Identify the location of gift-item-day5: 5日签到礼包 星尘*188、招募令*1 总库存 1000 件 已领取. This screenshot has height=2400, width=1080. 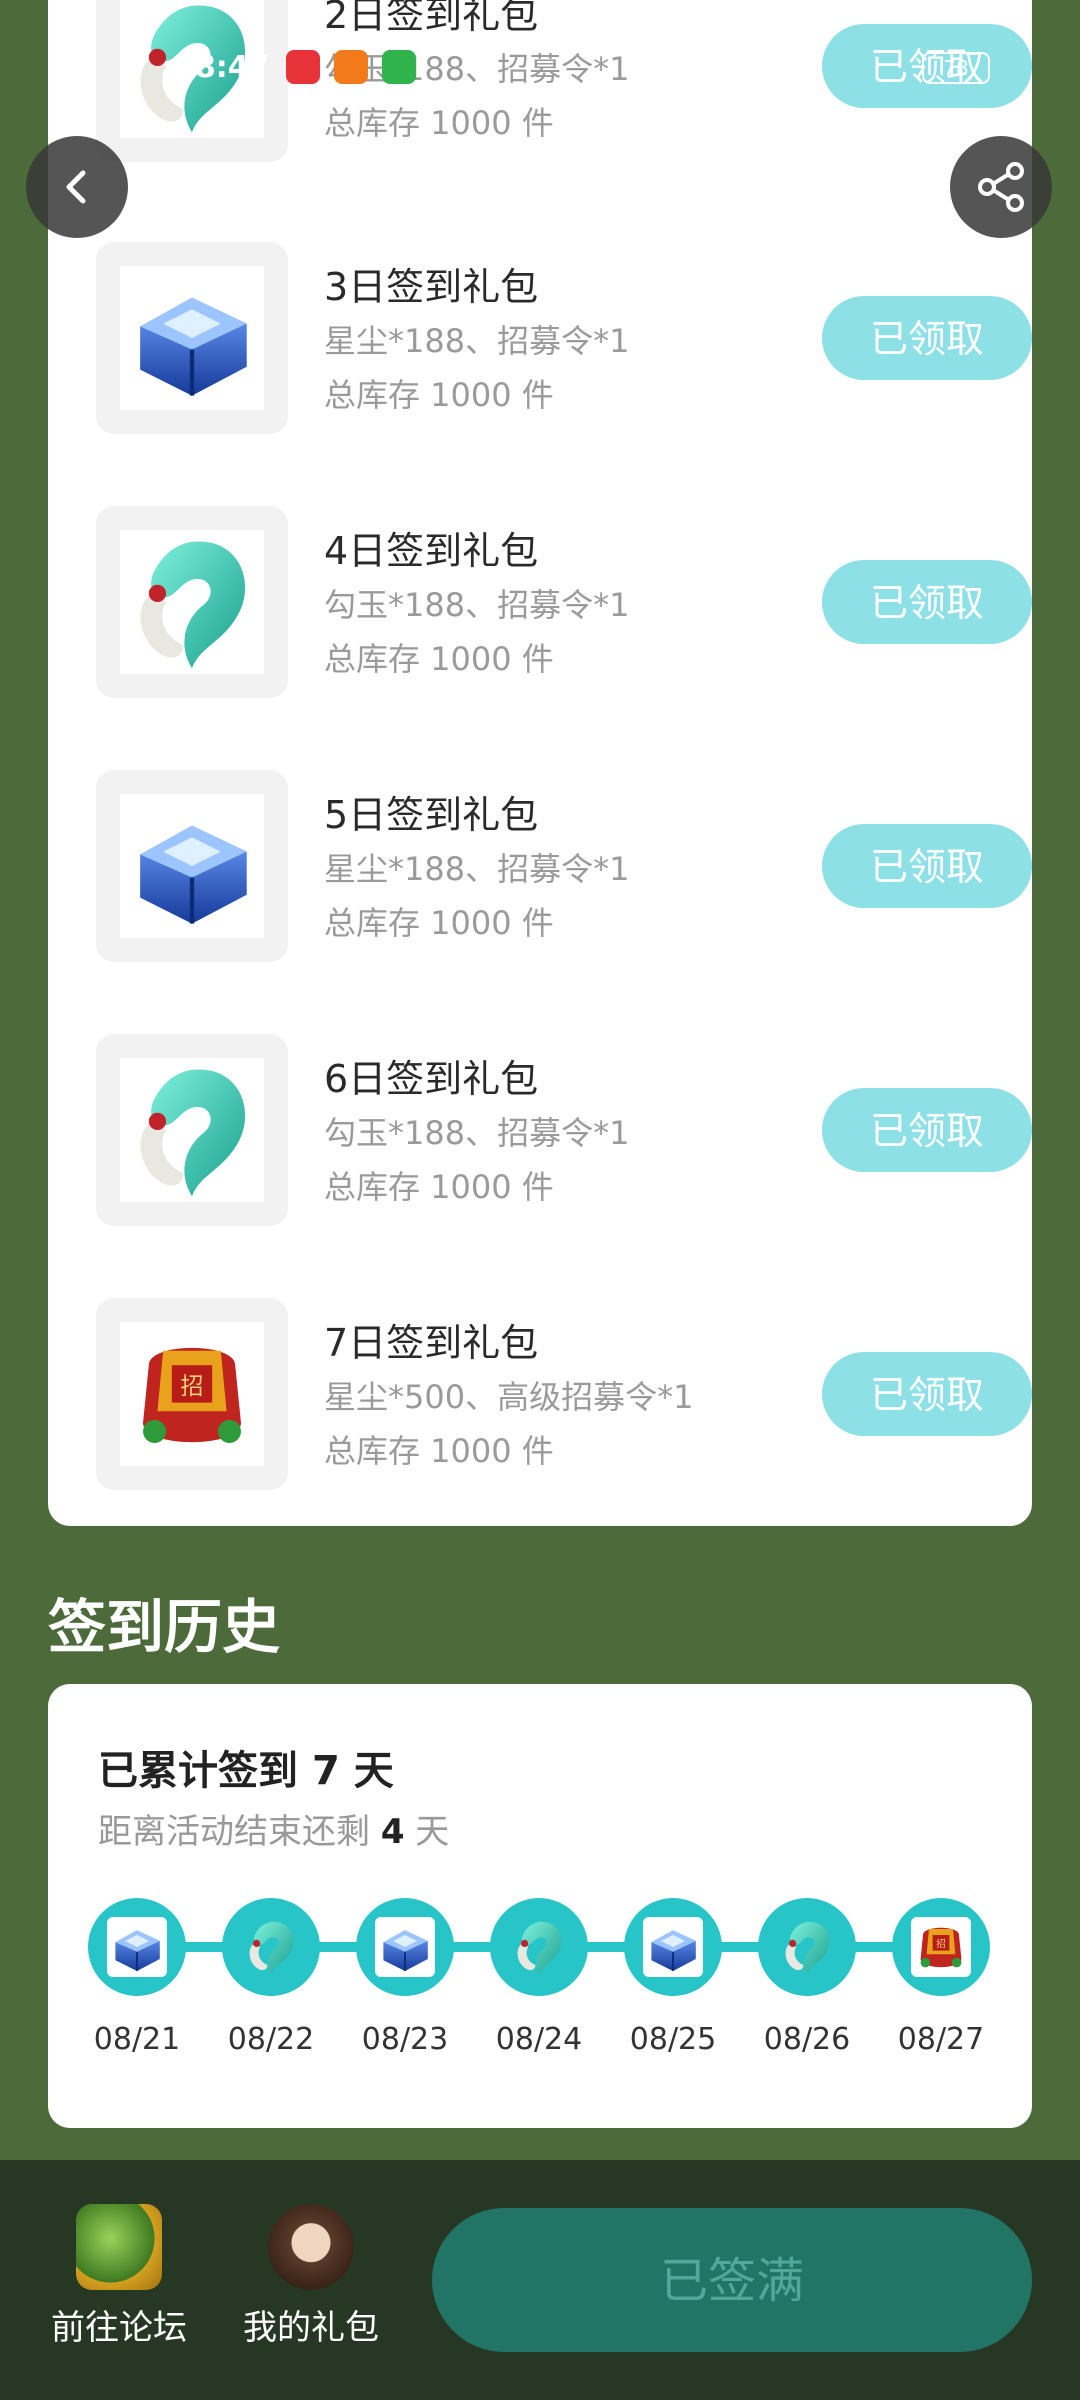
(564, 866).